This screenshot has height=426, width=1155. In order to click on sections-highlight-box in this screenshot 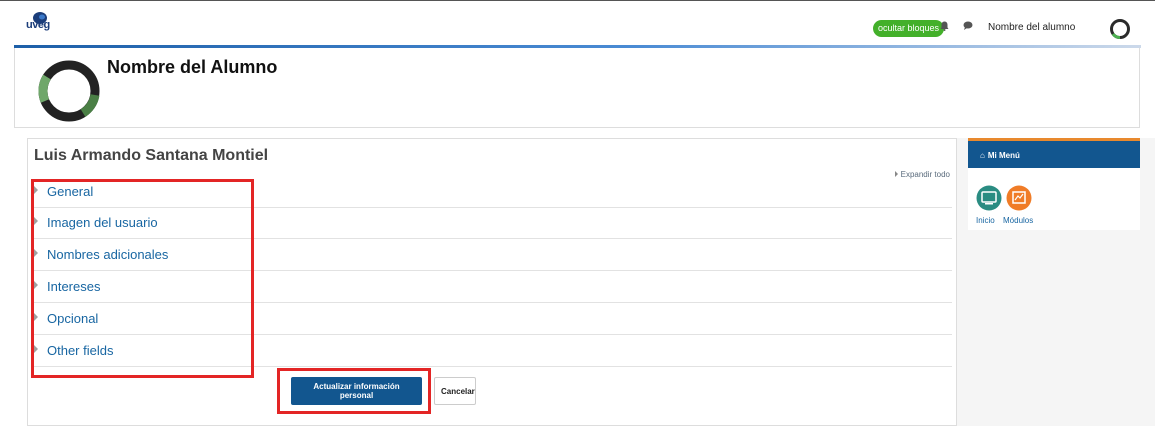, I will do `click(142, 278)`.